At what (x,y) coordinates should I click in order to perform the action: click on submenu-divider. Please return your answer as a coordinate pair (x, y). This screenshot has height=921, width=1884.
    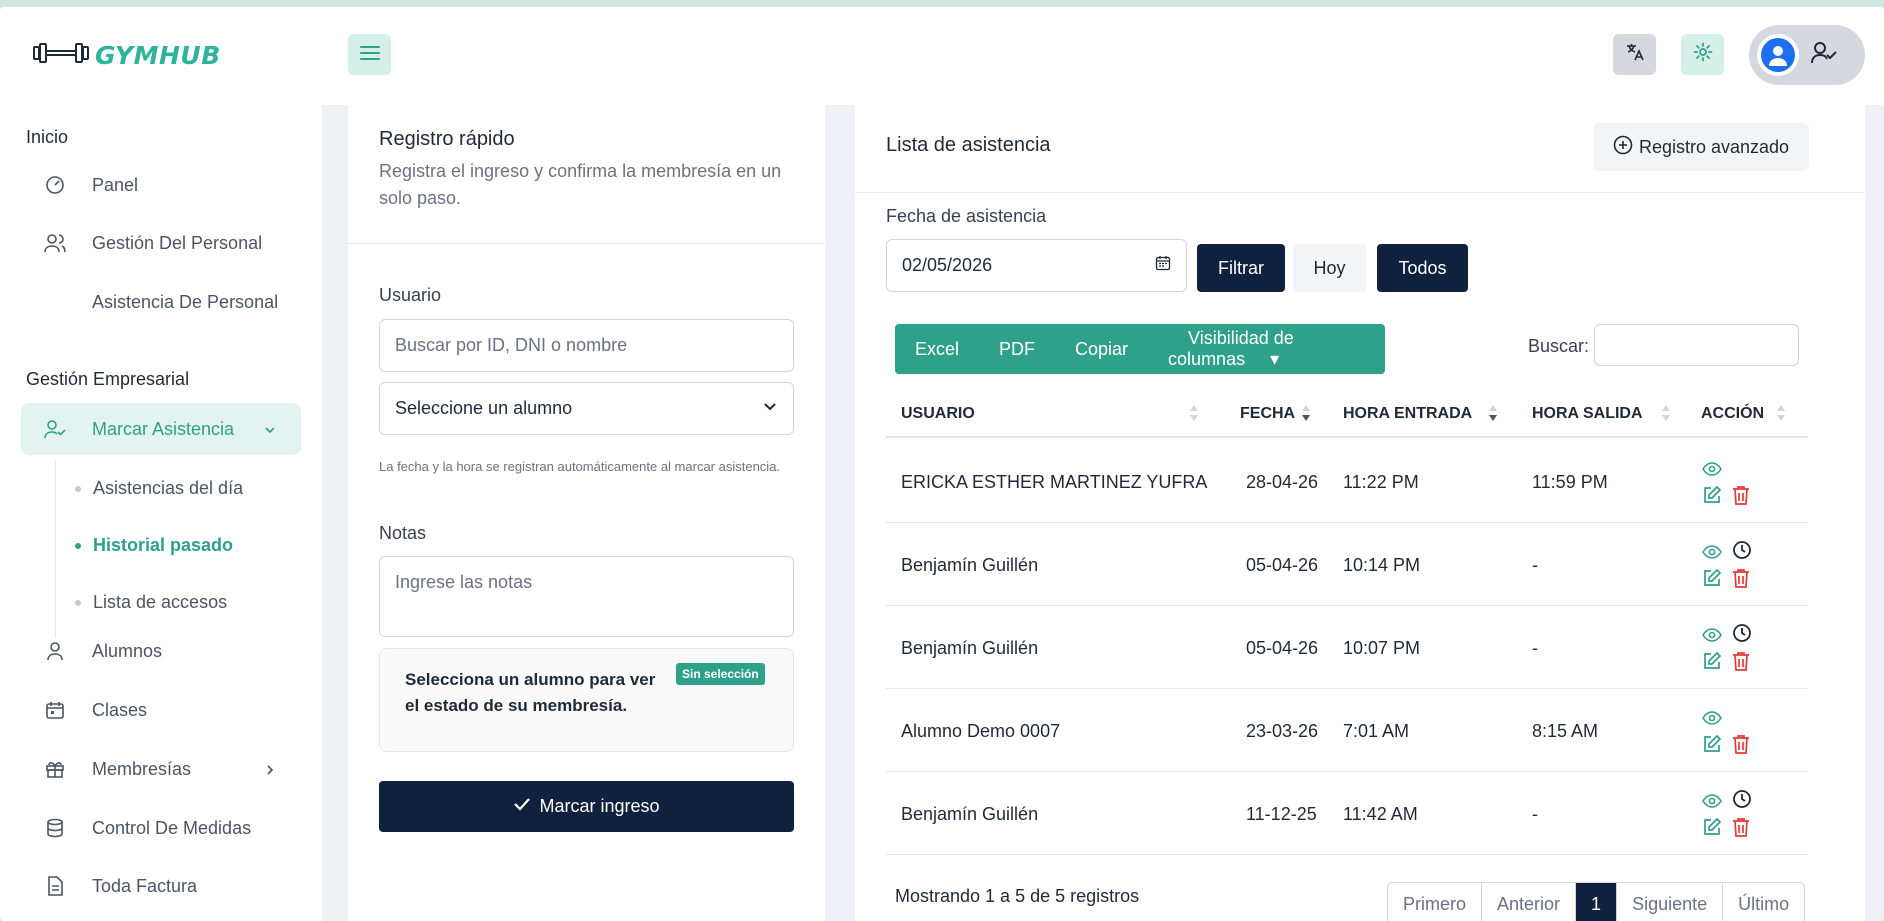
    Looking at the image, I should click on (55, 549).